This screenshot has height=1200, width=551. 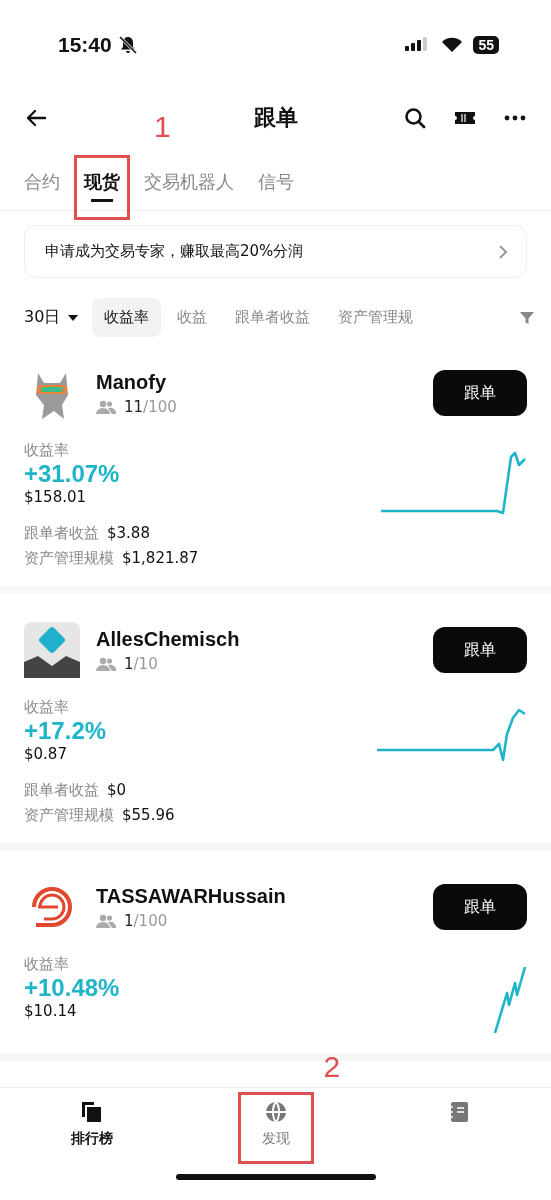 What do you see at coordinates (273, 317) in the screenshot?
I see `sort-chip: 跟单者收益` at bounding box center [273, 317].